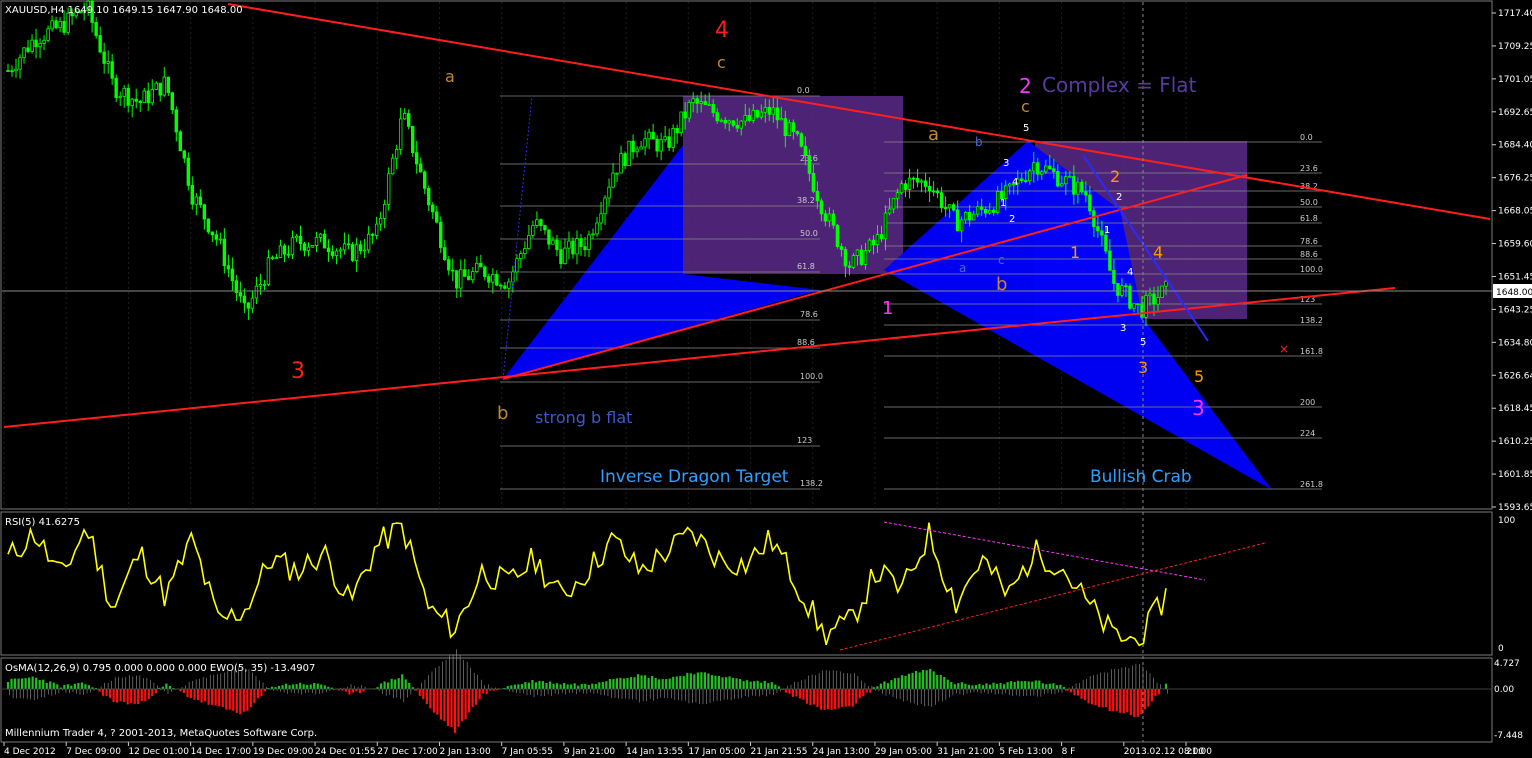 This screenshot has height=758, width=1532. Describe the element at coordinates (1311, 351) in the screenshot. I see `fib-label-right: 161.8` at that location.